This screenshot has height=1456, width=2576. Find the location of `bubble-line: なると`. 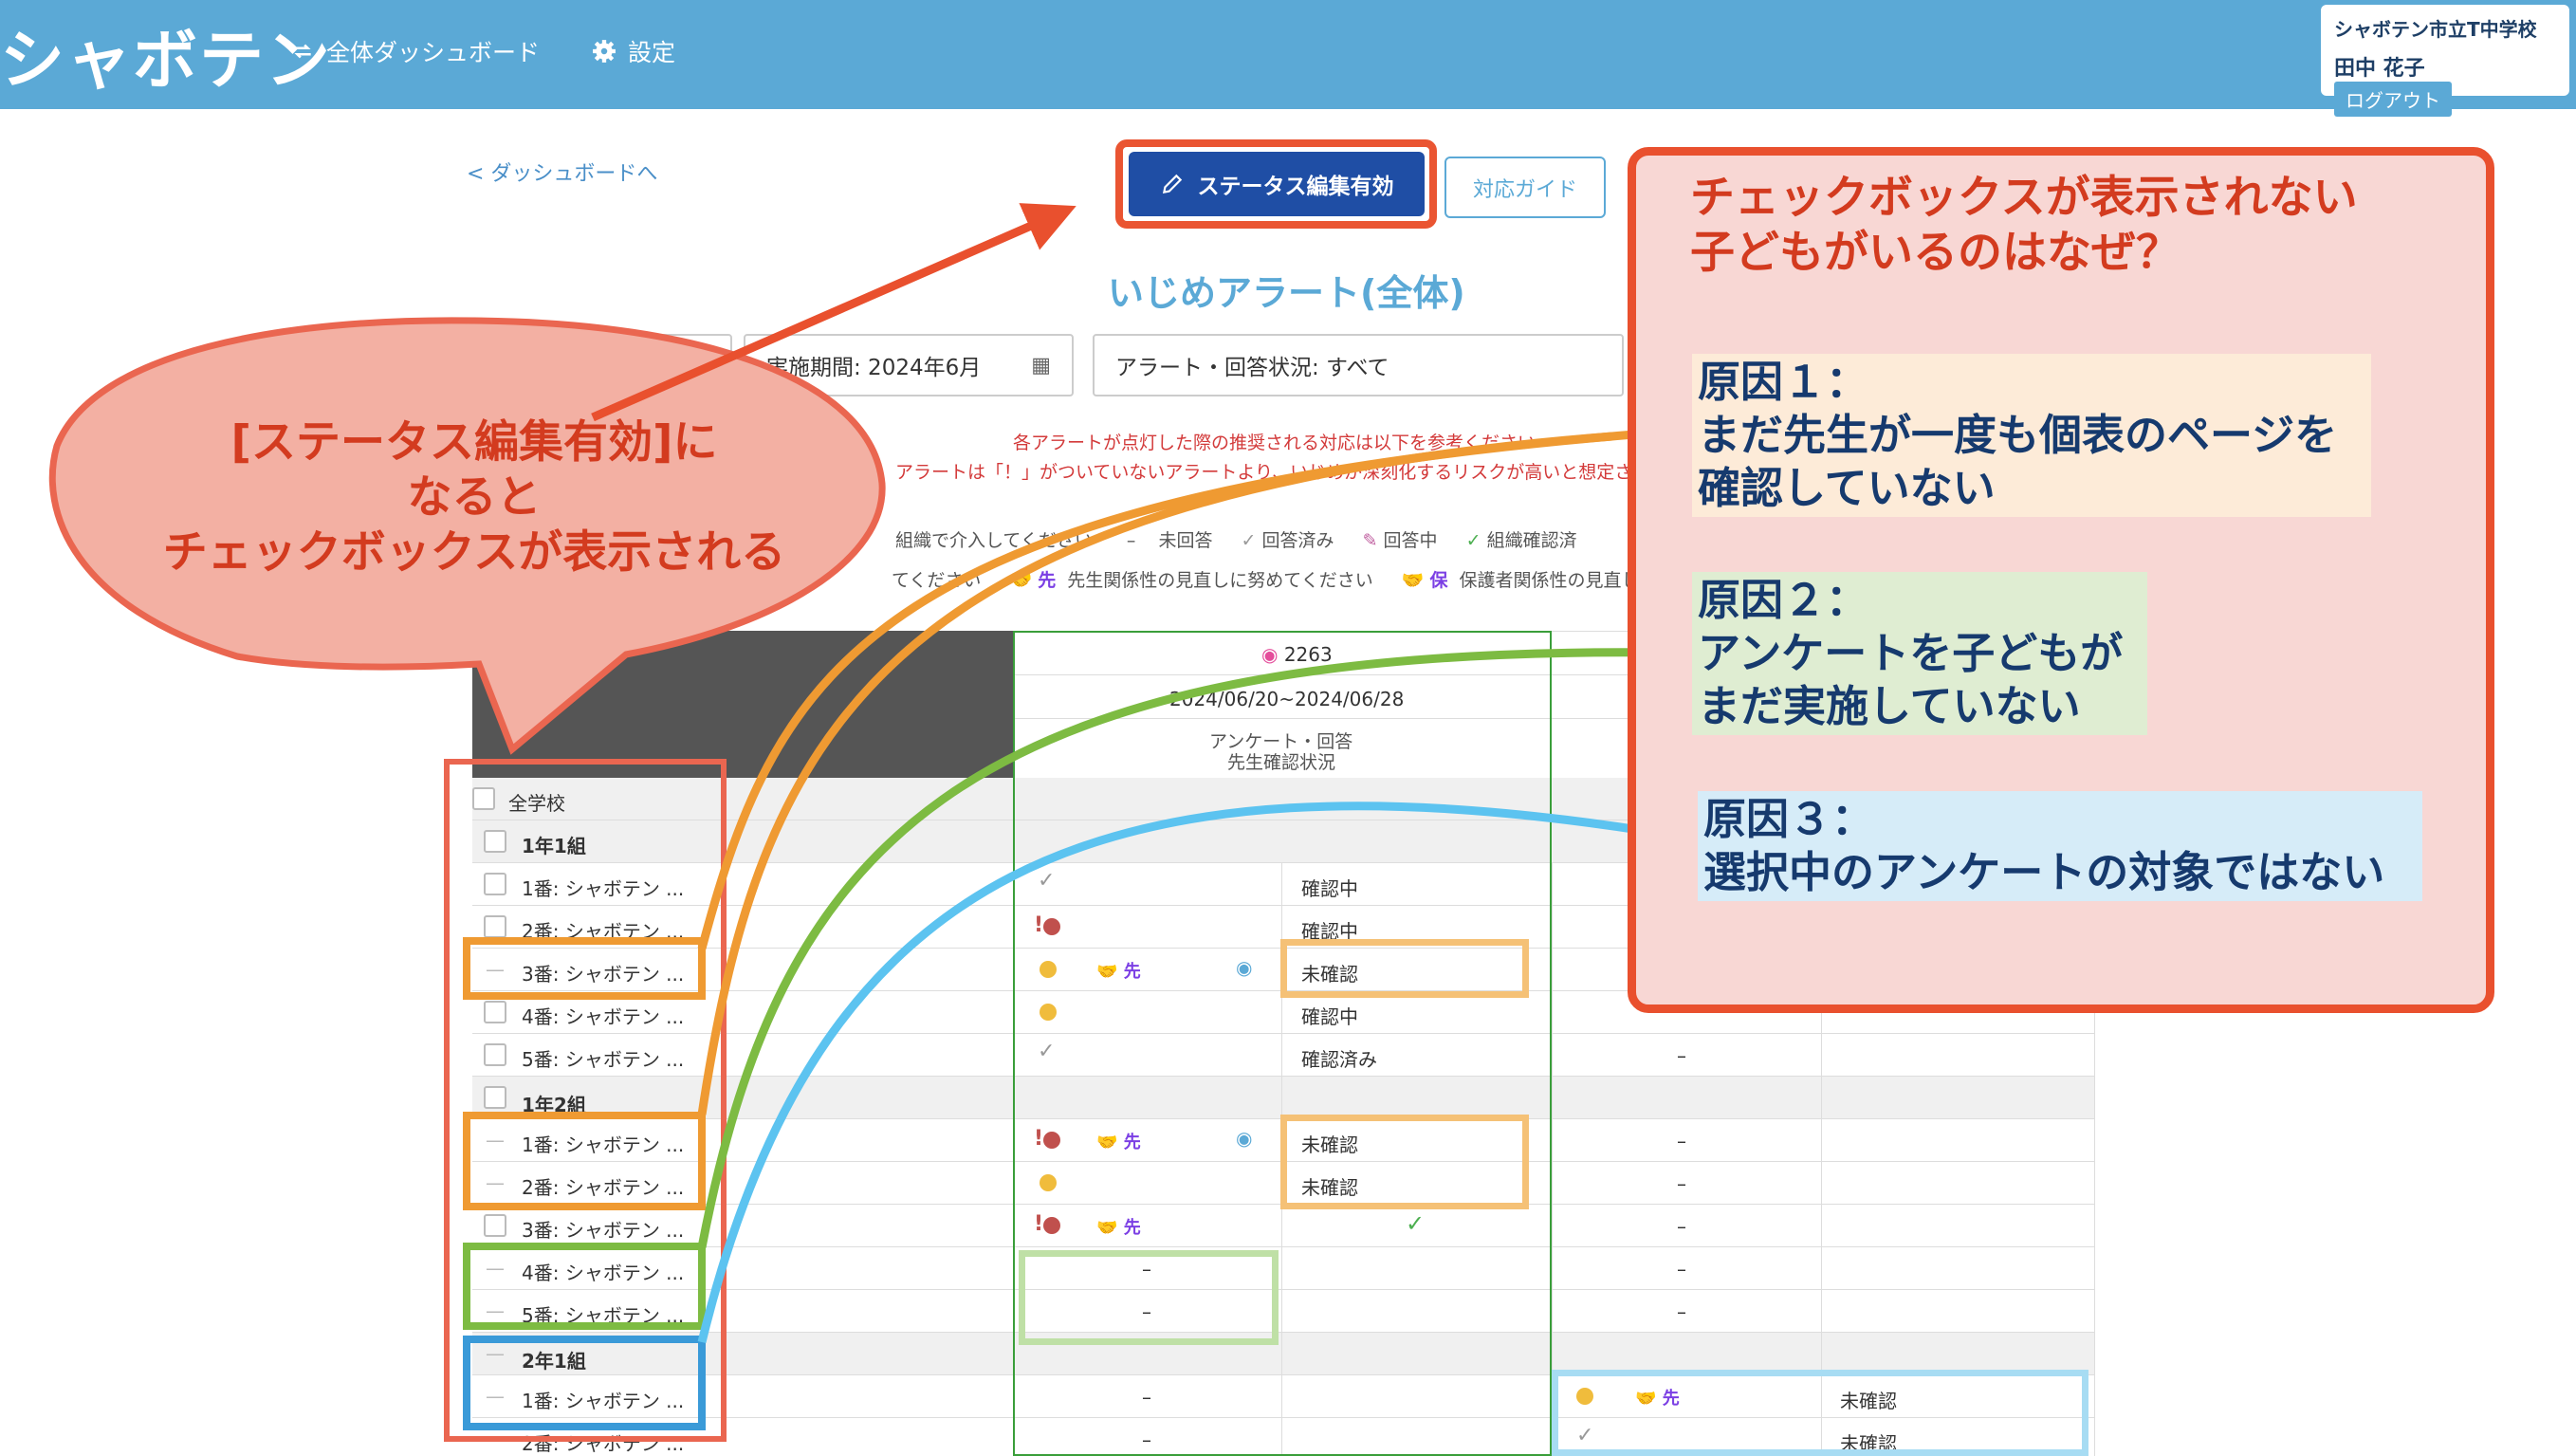

bubble-line: なると is located at coordinates (474, 497).